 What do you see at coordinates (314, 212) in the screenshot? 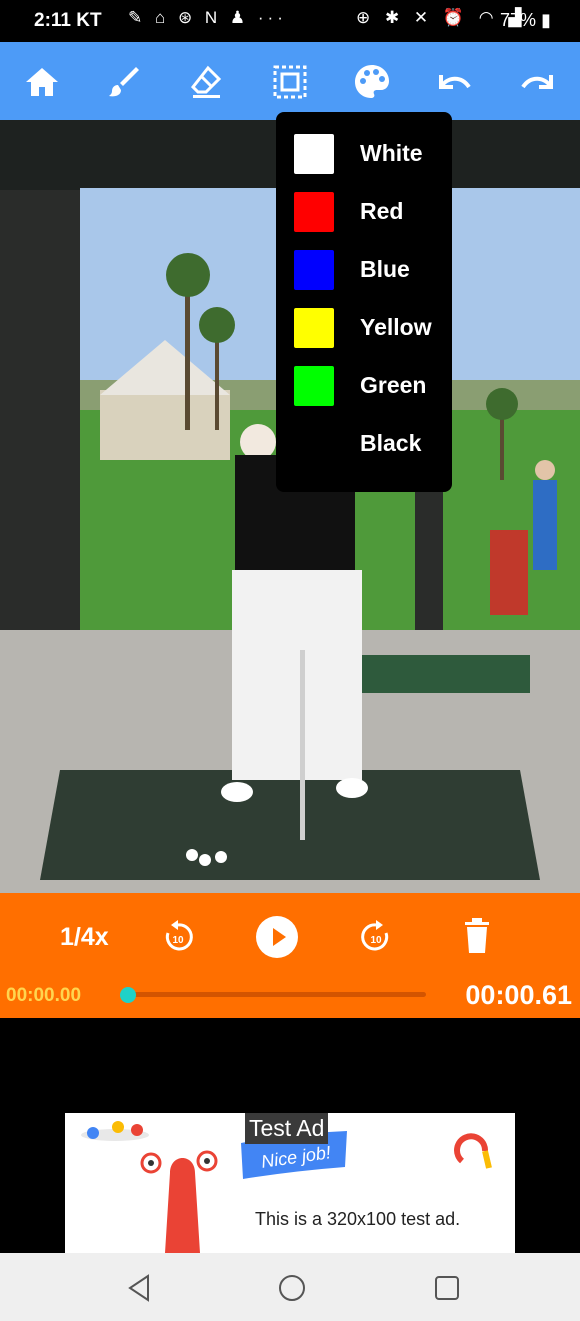
I see `swatch-red` at bounding box center [314, 212].